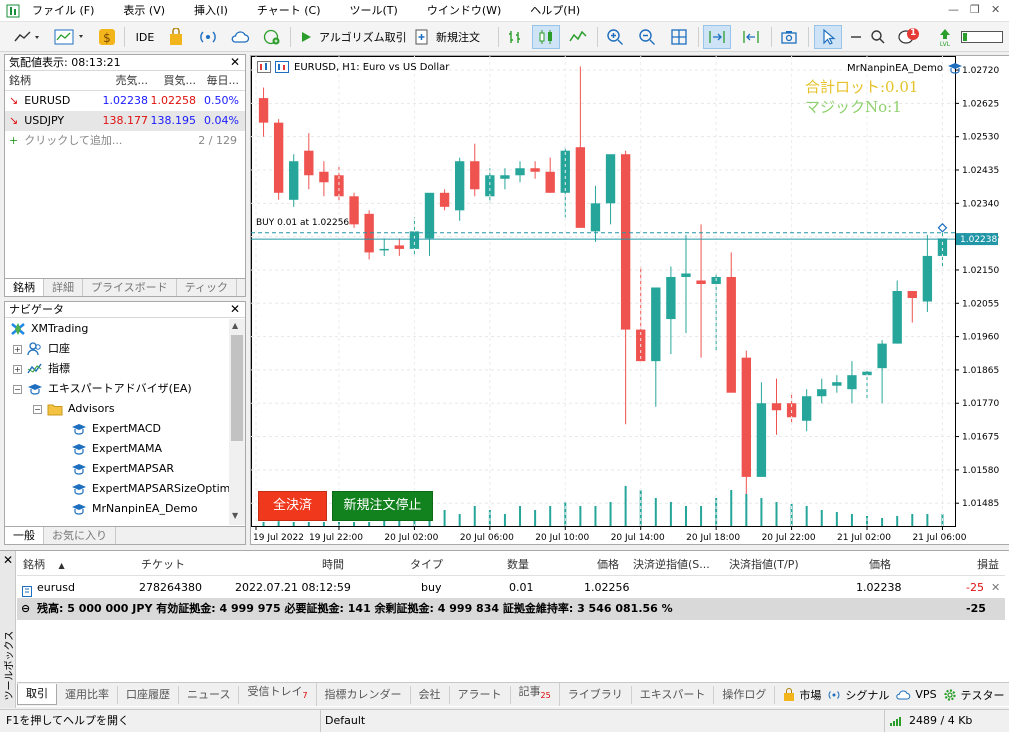  What do you see at coordinates (41, 369) in the screenshot?
I see `tree-indicators: + 指標` at bounding box center [41, 369].